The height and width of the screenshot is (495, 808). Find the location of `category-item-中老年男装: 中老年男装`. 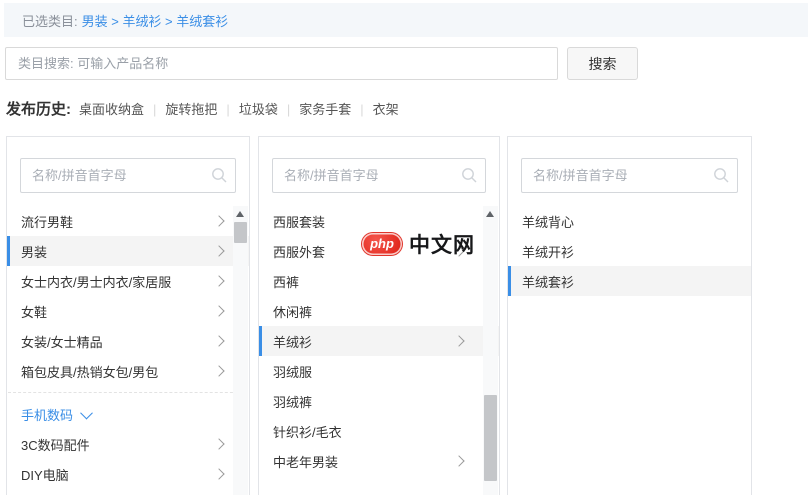

category-item-中老年男装: 中老年男装 is located at coordinates (379, 461).